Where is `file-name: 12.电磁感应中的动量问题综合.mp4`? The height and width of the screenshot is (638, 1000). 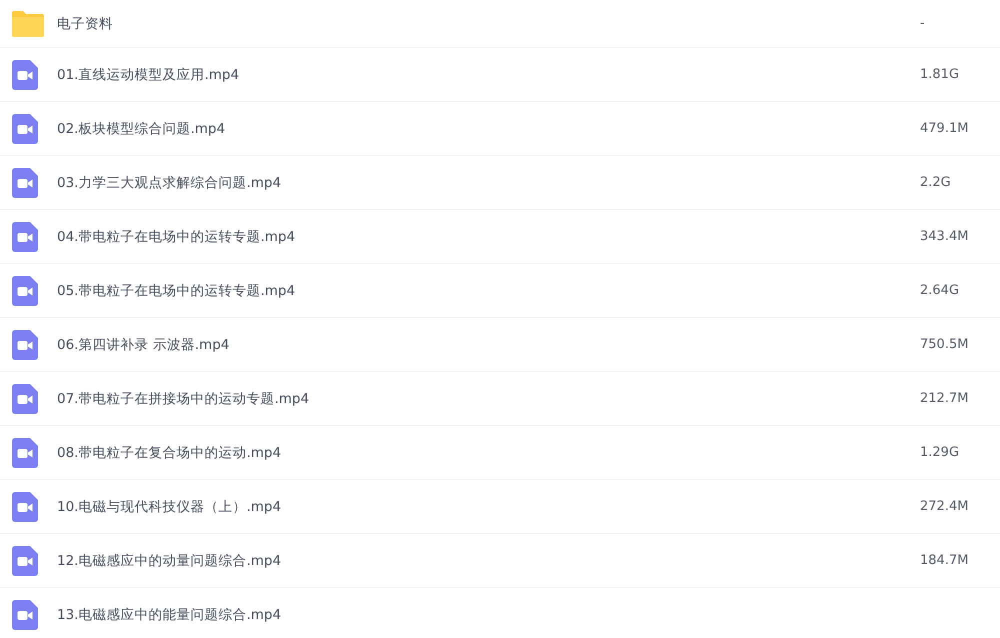
file-name: 12.电磁感应中的动量问题综合.mp4 is located at coordinates (488, 561).